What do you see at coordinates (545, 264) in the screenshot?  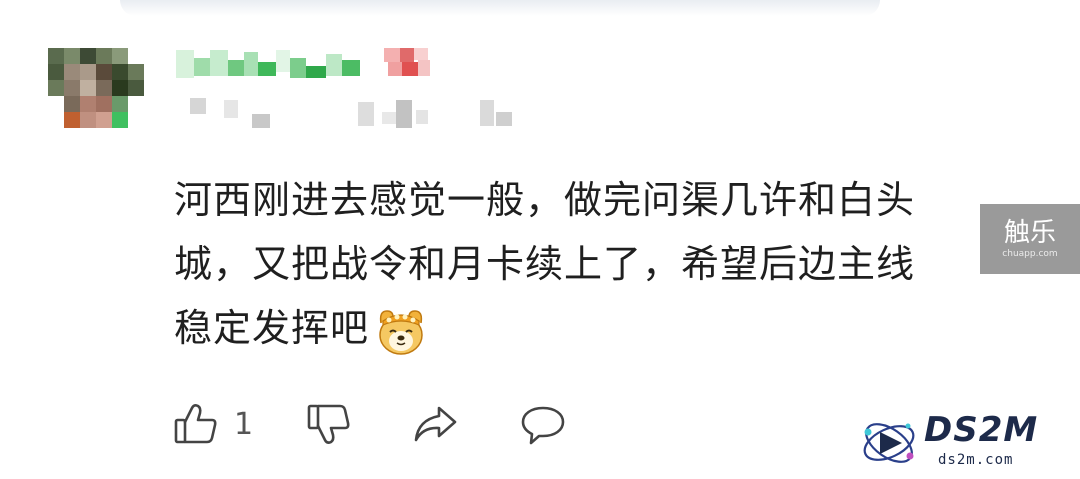 I see `comment-line-2: 城，又把战令和月卡续上了，希望后边主线` at bounding box center [545, 264].